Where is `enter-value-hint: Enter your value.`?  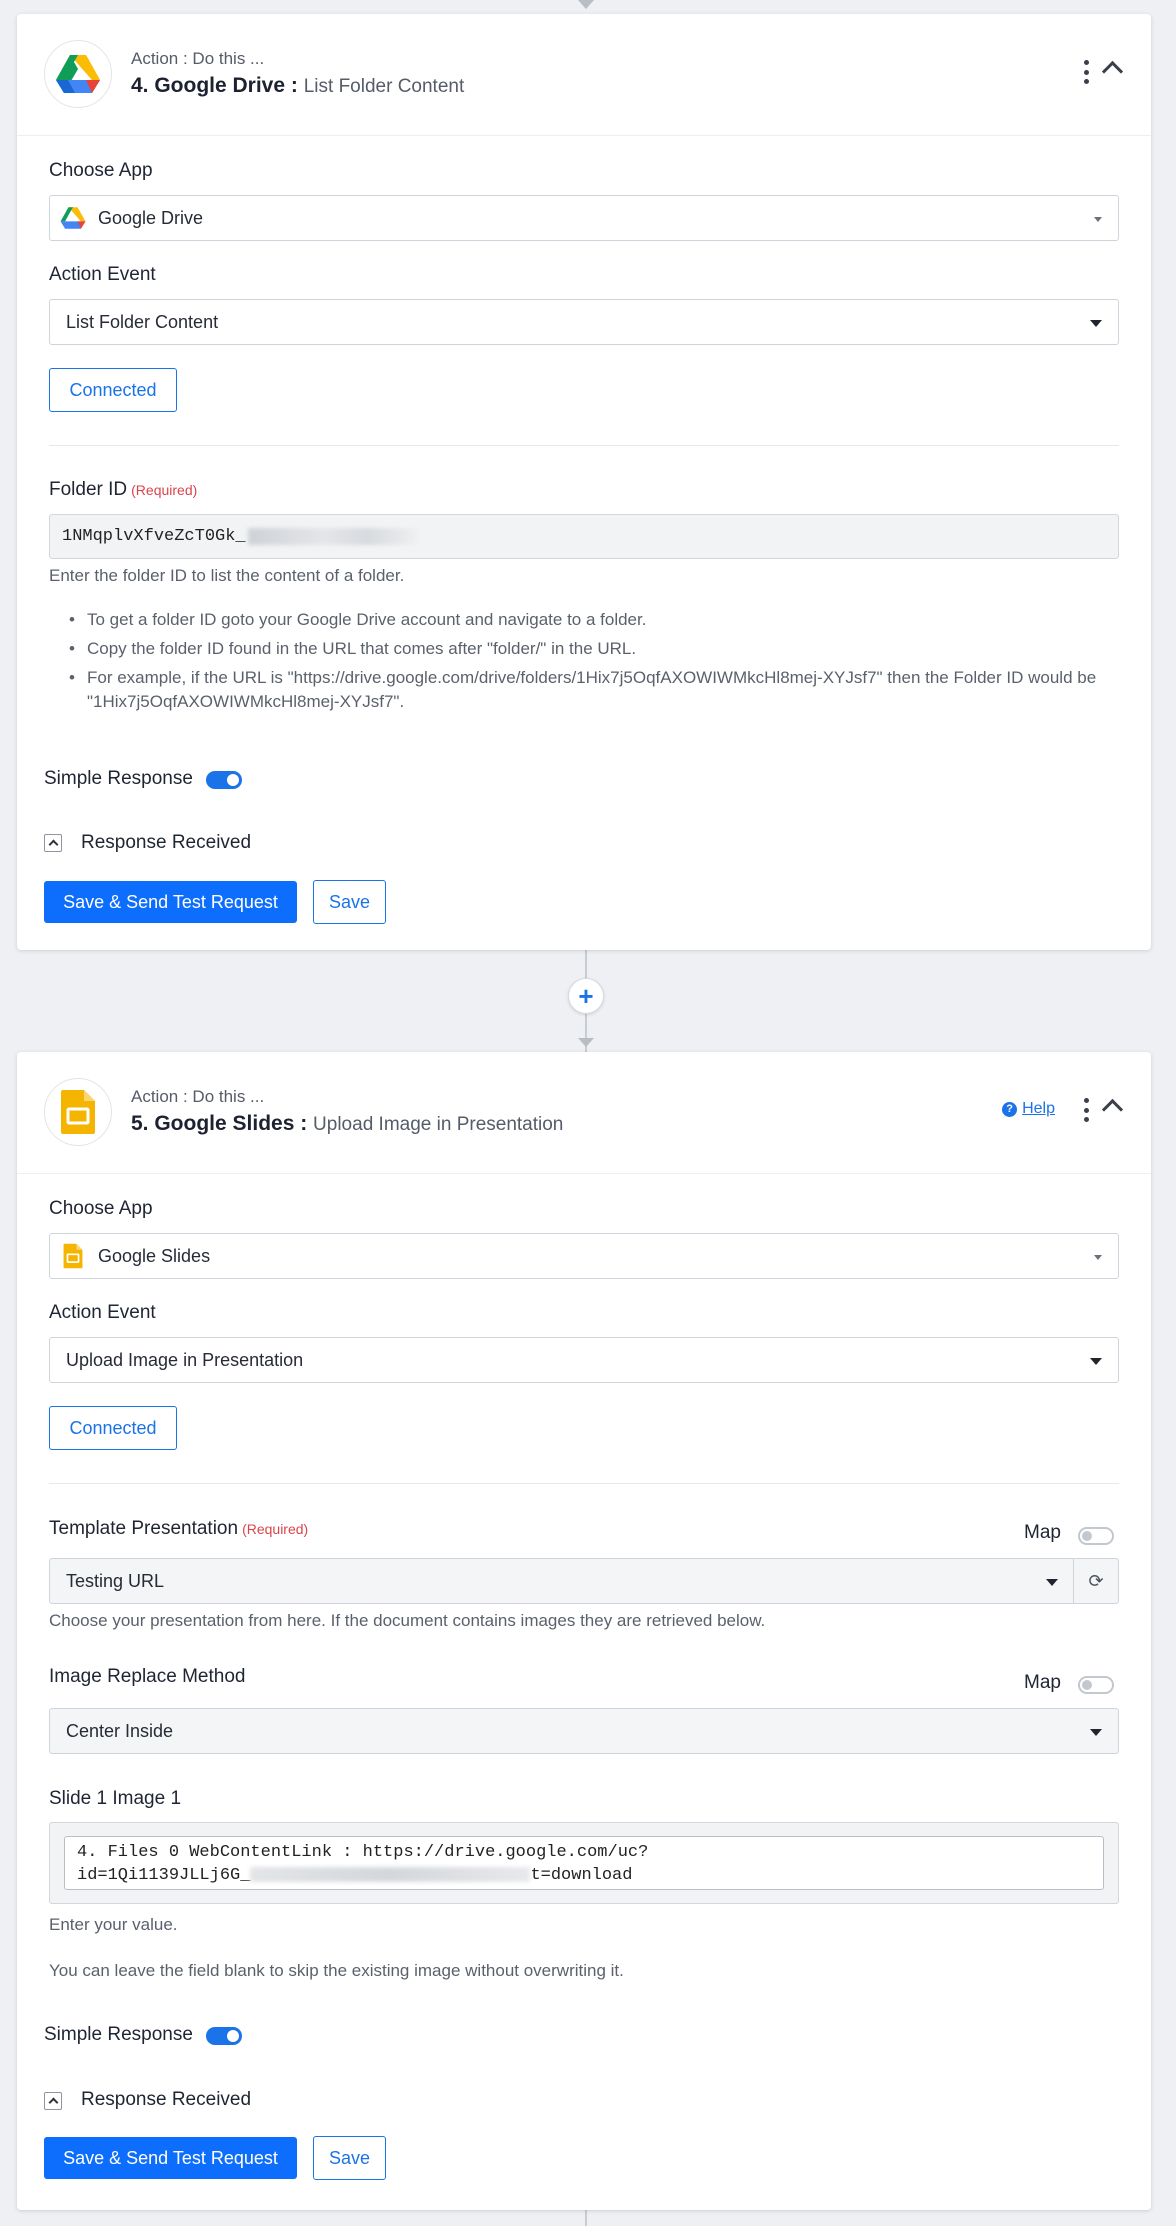 enter-value-hint: Enter your value. is located at coordinates (113, 1924).